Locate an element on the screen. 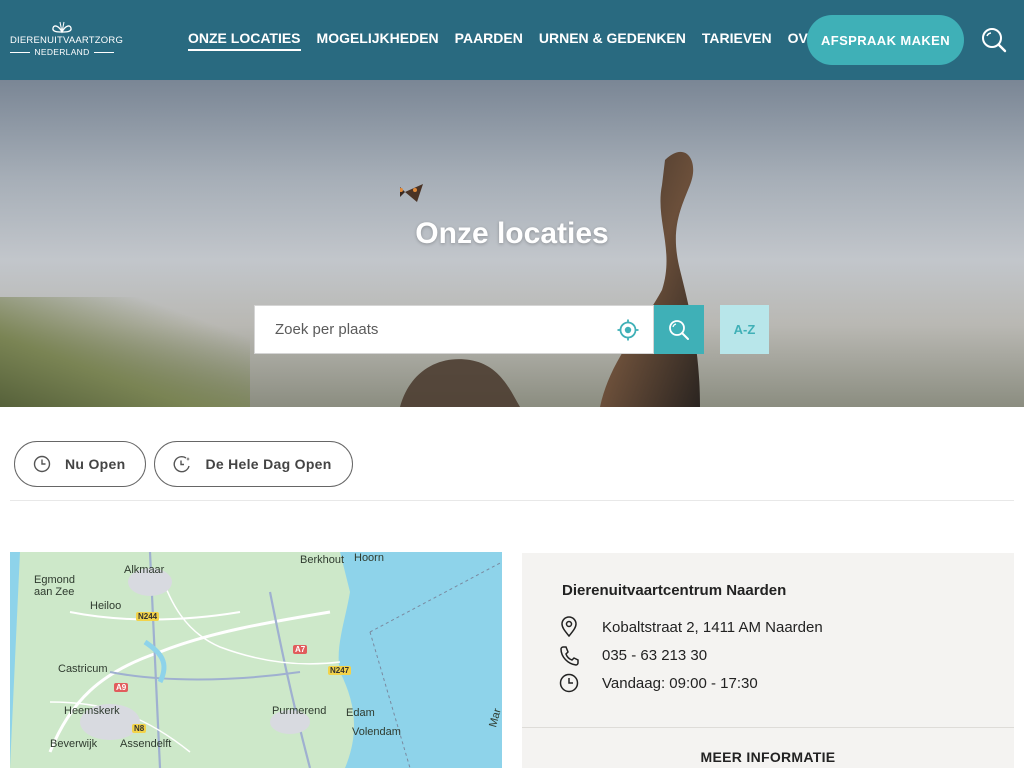 The width and height of the screenshot is (1024, 768). moon-clock-icon is located at coordinates (182, 464).